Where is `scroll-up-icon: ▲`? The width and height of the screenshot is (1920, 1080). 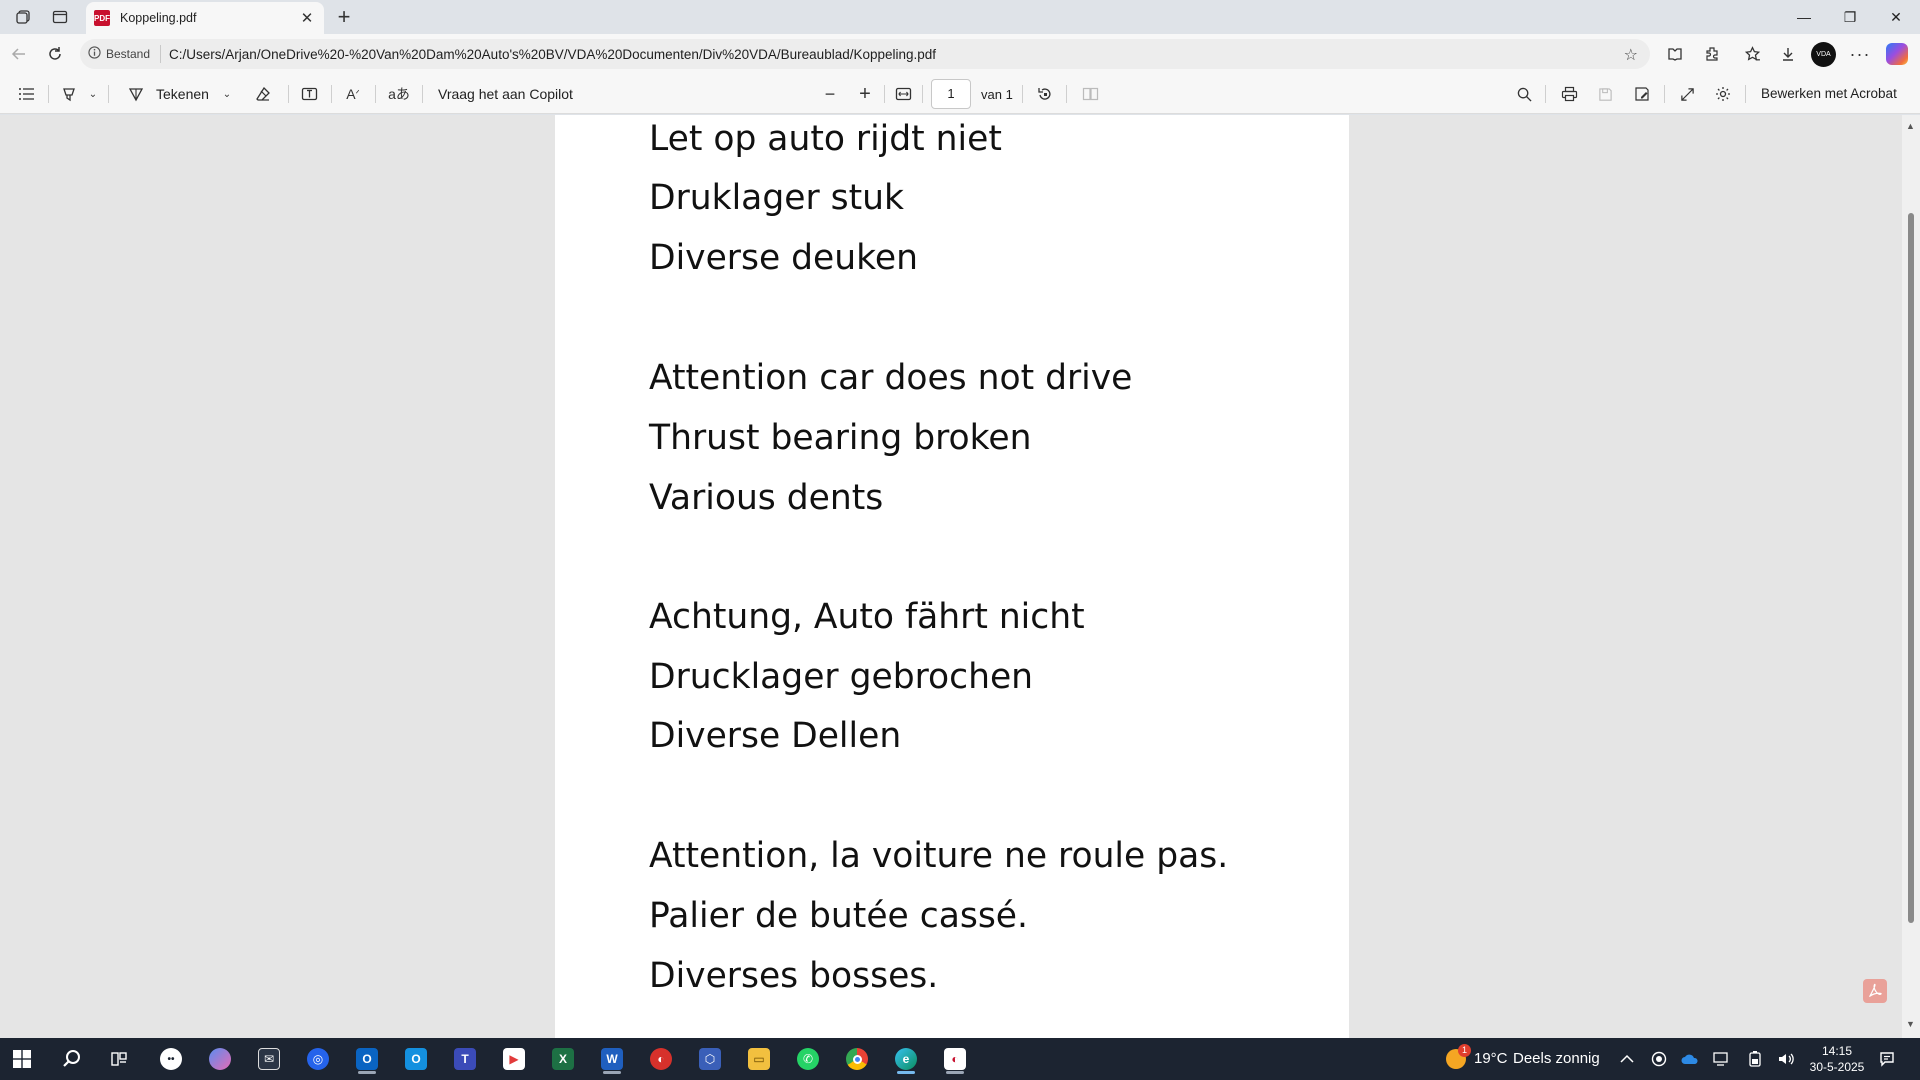 scroll-up-icon: ▲ is located at coordinates (1910, 126).